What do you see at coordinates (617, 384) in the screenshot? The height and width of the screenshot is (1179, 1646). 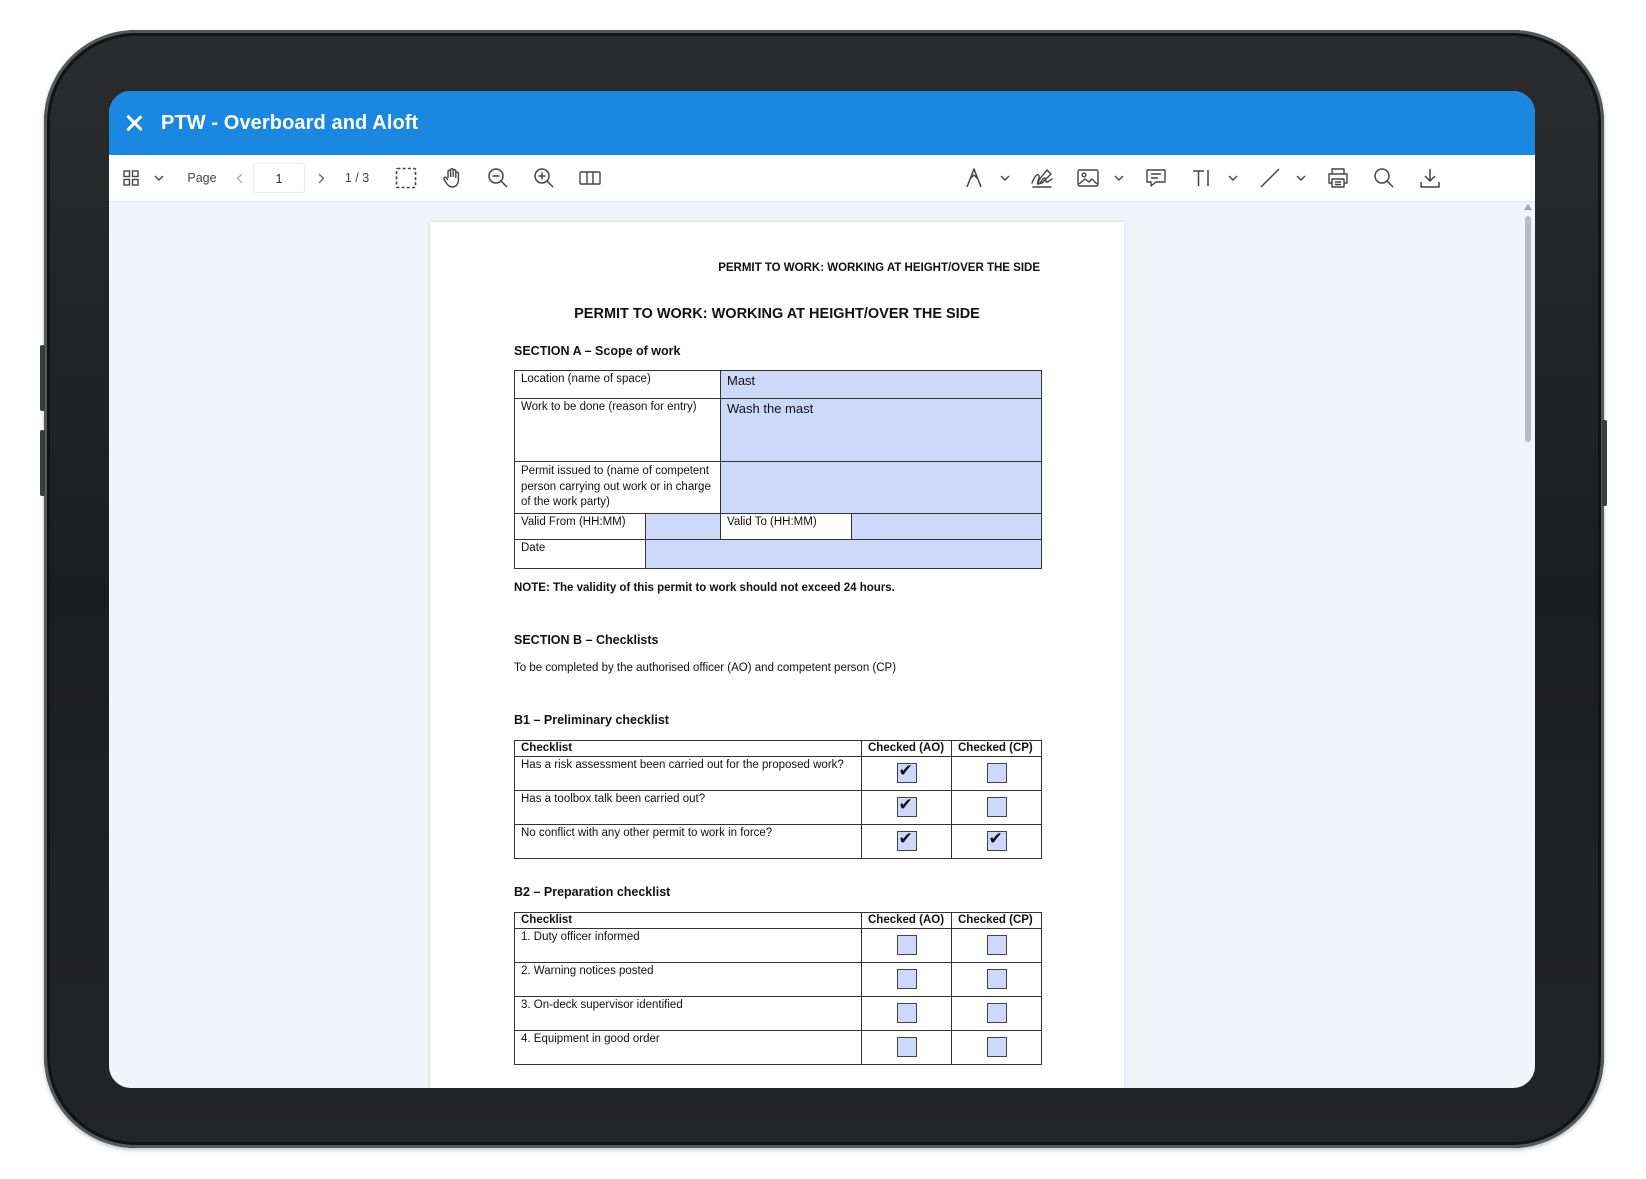 I see `location-label: Location (name of space)` at bounding box center [617, 384].